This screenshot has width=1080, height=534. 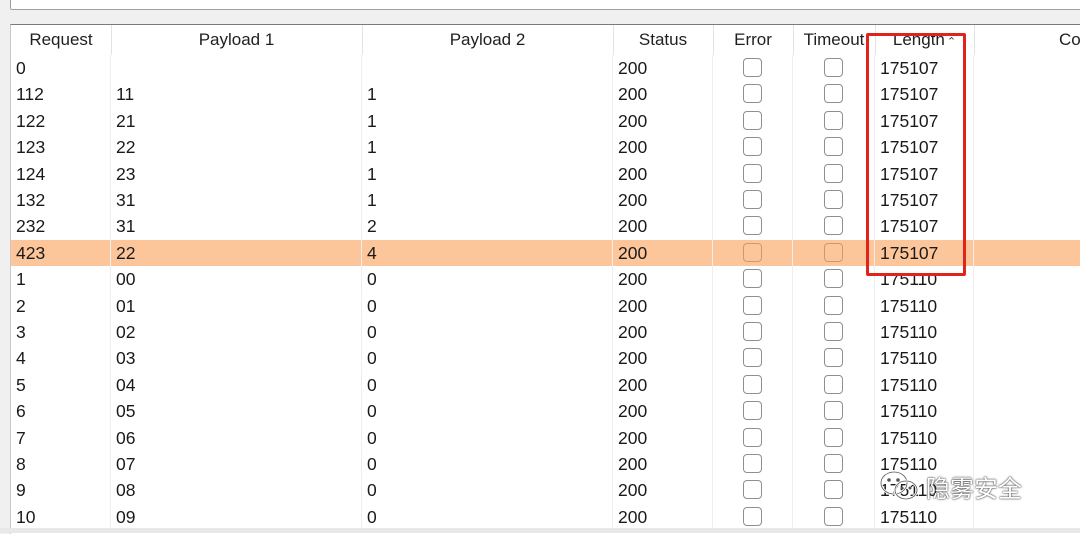 What do you see at coordinates (5, 271) in the screenshot?
I see `window-left-edge` at bounding box center [5, 271].